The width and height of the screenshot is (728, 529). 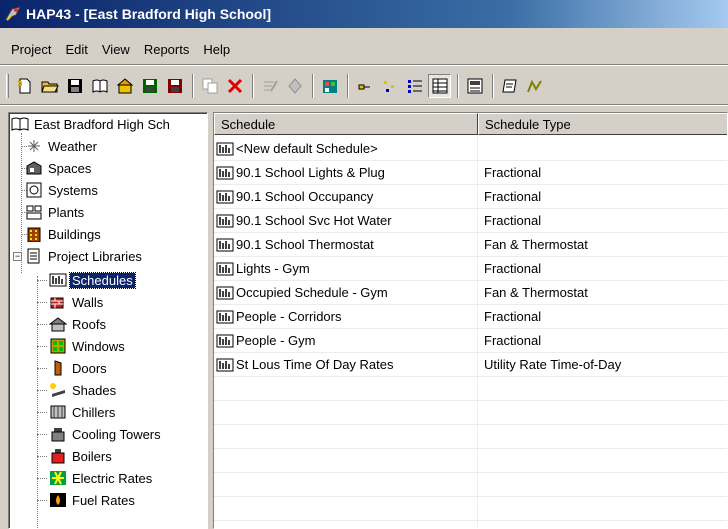 I want to click on large-icons-icon, so click(x=364, y=86).